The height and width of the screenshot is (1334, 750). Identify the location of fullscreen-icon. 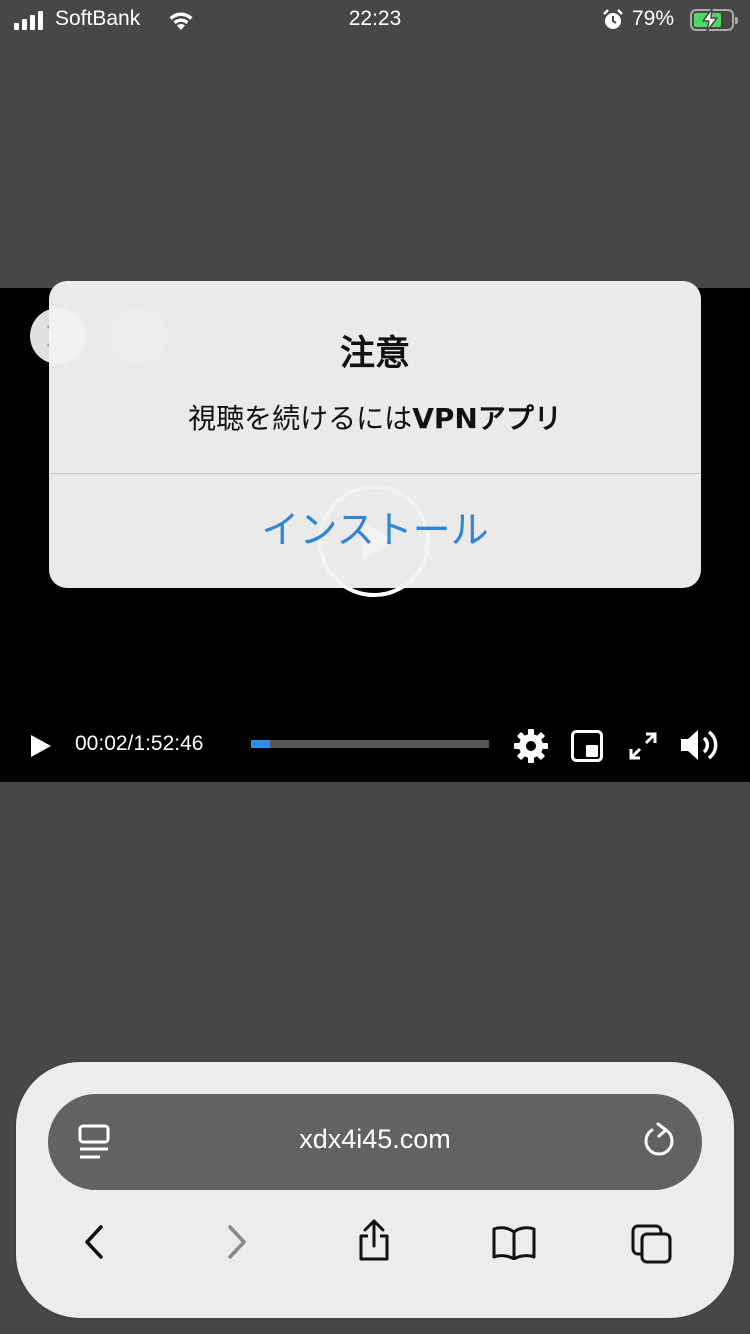
(643, 746).